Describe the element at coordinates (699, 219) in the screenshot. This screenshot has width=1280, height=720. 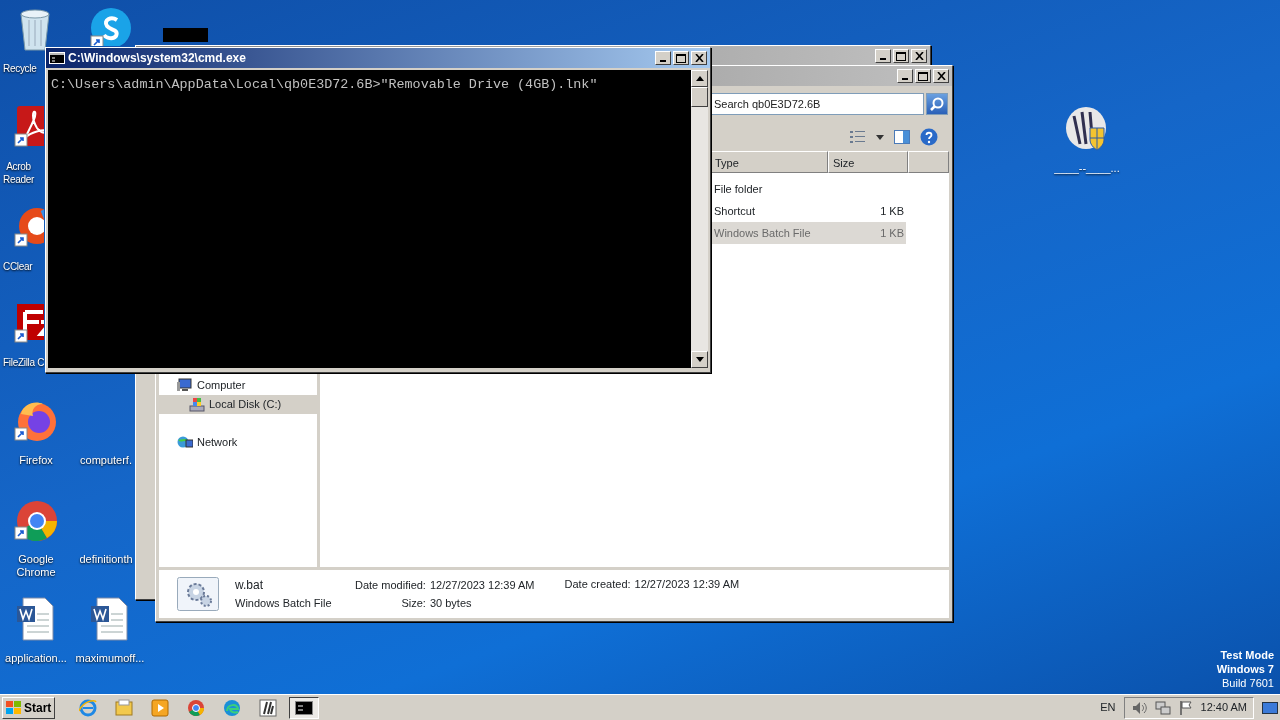
I see `scrollbar` at that location.